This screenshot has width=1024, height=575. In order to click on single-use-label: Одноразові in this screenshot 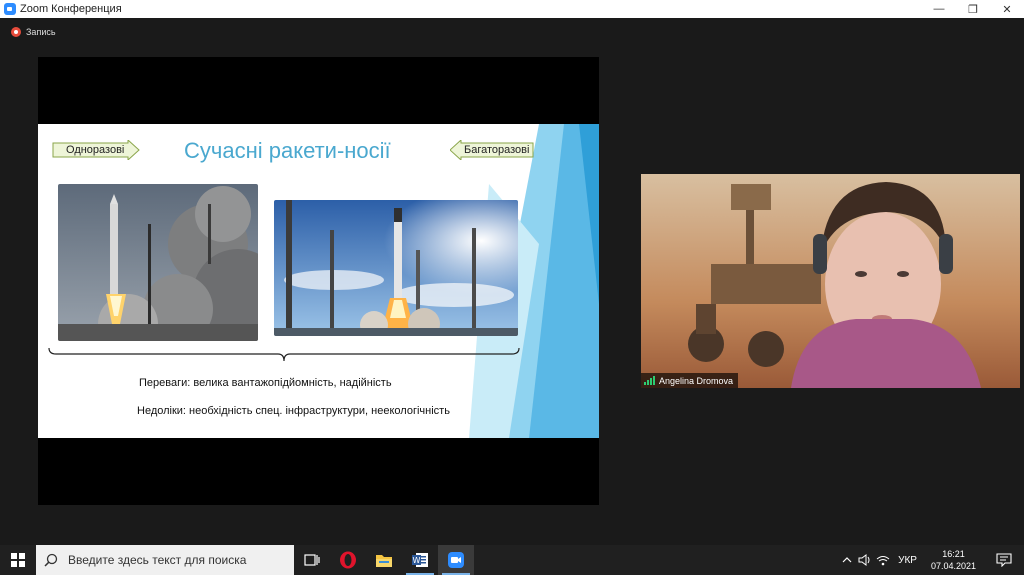, I will do `click(95, 150)`.